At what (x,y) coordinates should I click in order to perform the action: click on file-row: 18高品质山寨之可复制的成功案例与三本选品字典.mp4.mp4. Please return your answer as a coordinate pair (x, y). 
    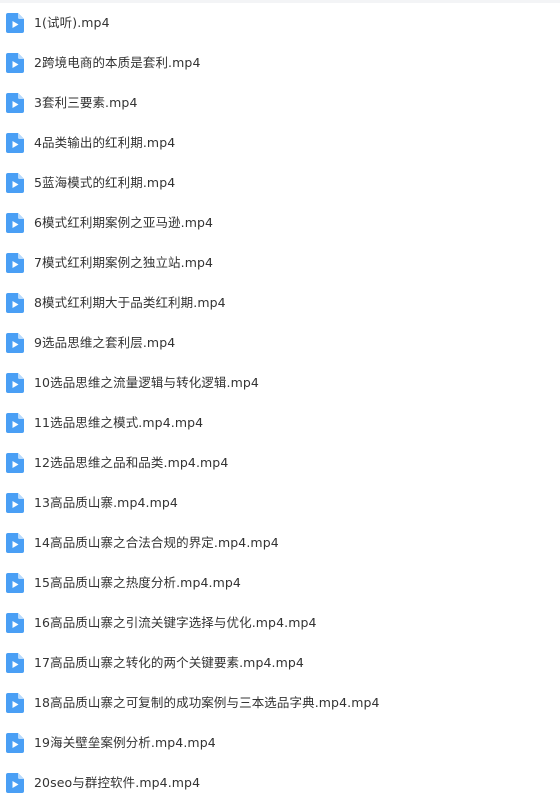
    Looking at the image, I should click on (280, 703).